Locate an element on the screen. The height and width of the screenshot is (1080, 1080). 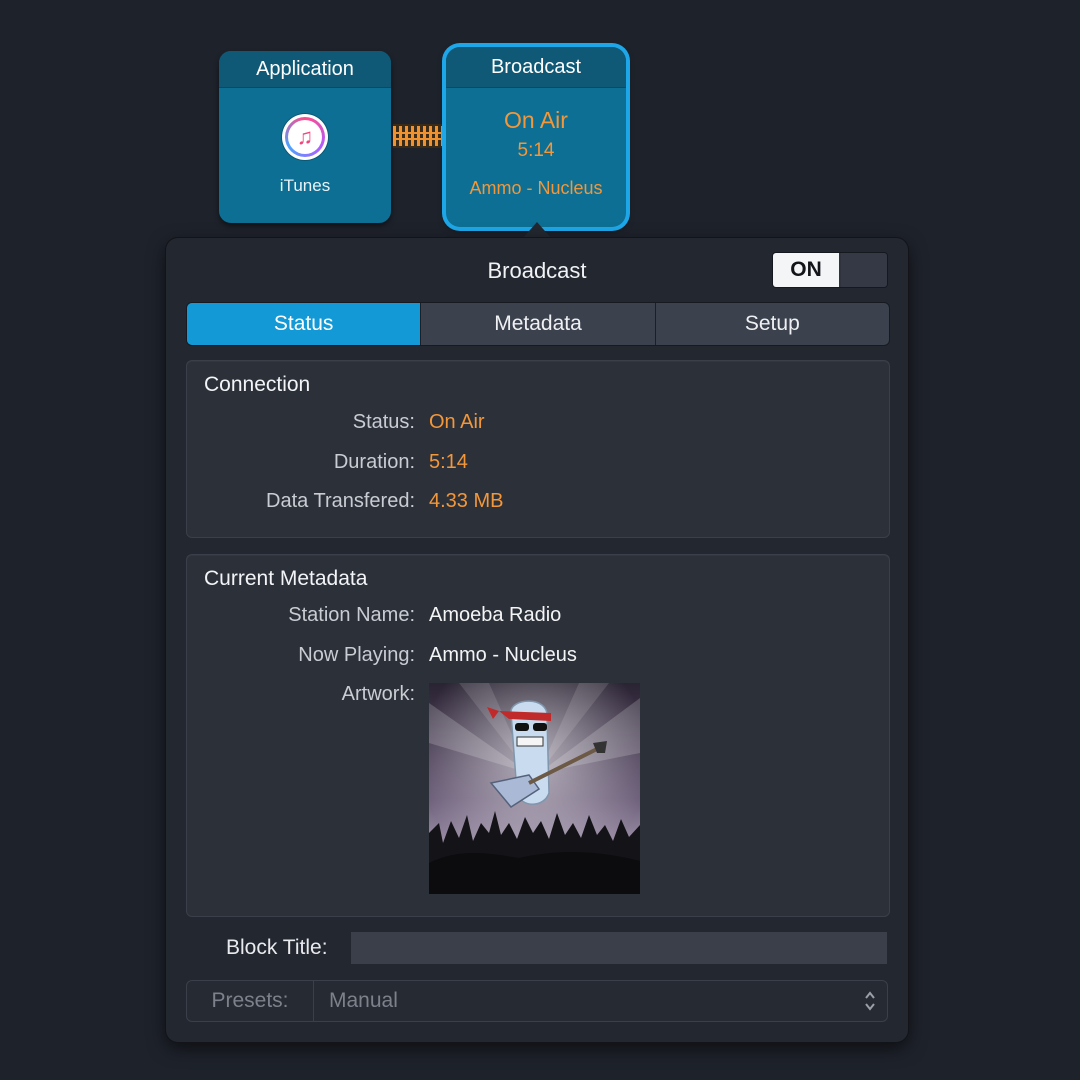
artwork-label: Artwork: is located at coordinates (378, 694).